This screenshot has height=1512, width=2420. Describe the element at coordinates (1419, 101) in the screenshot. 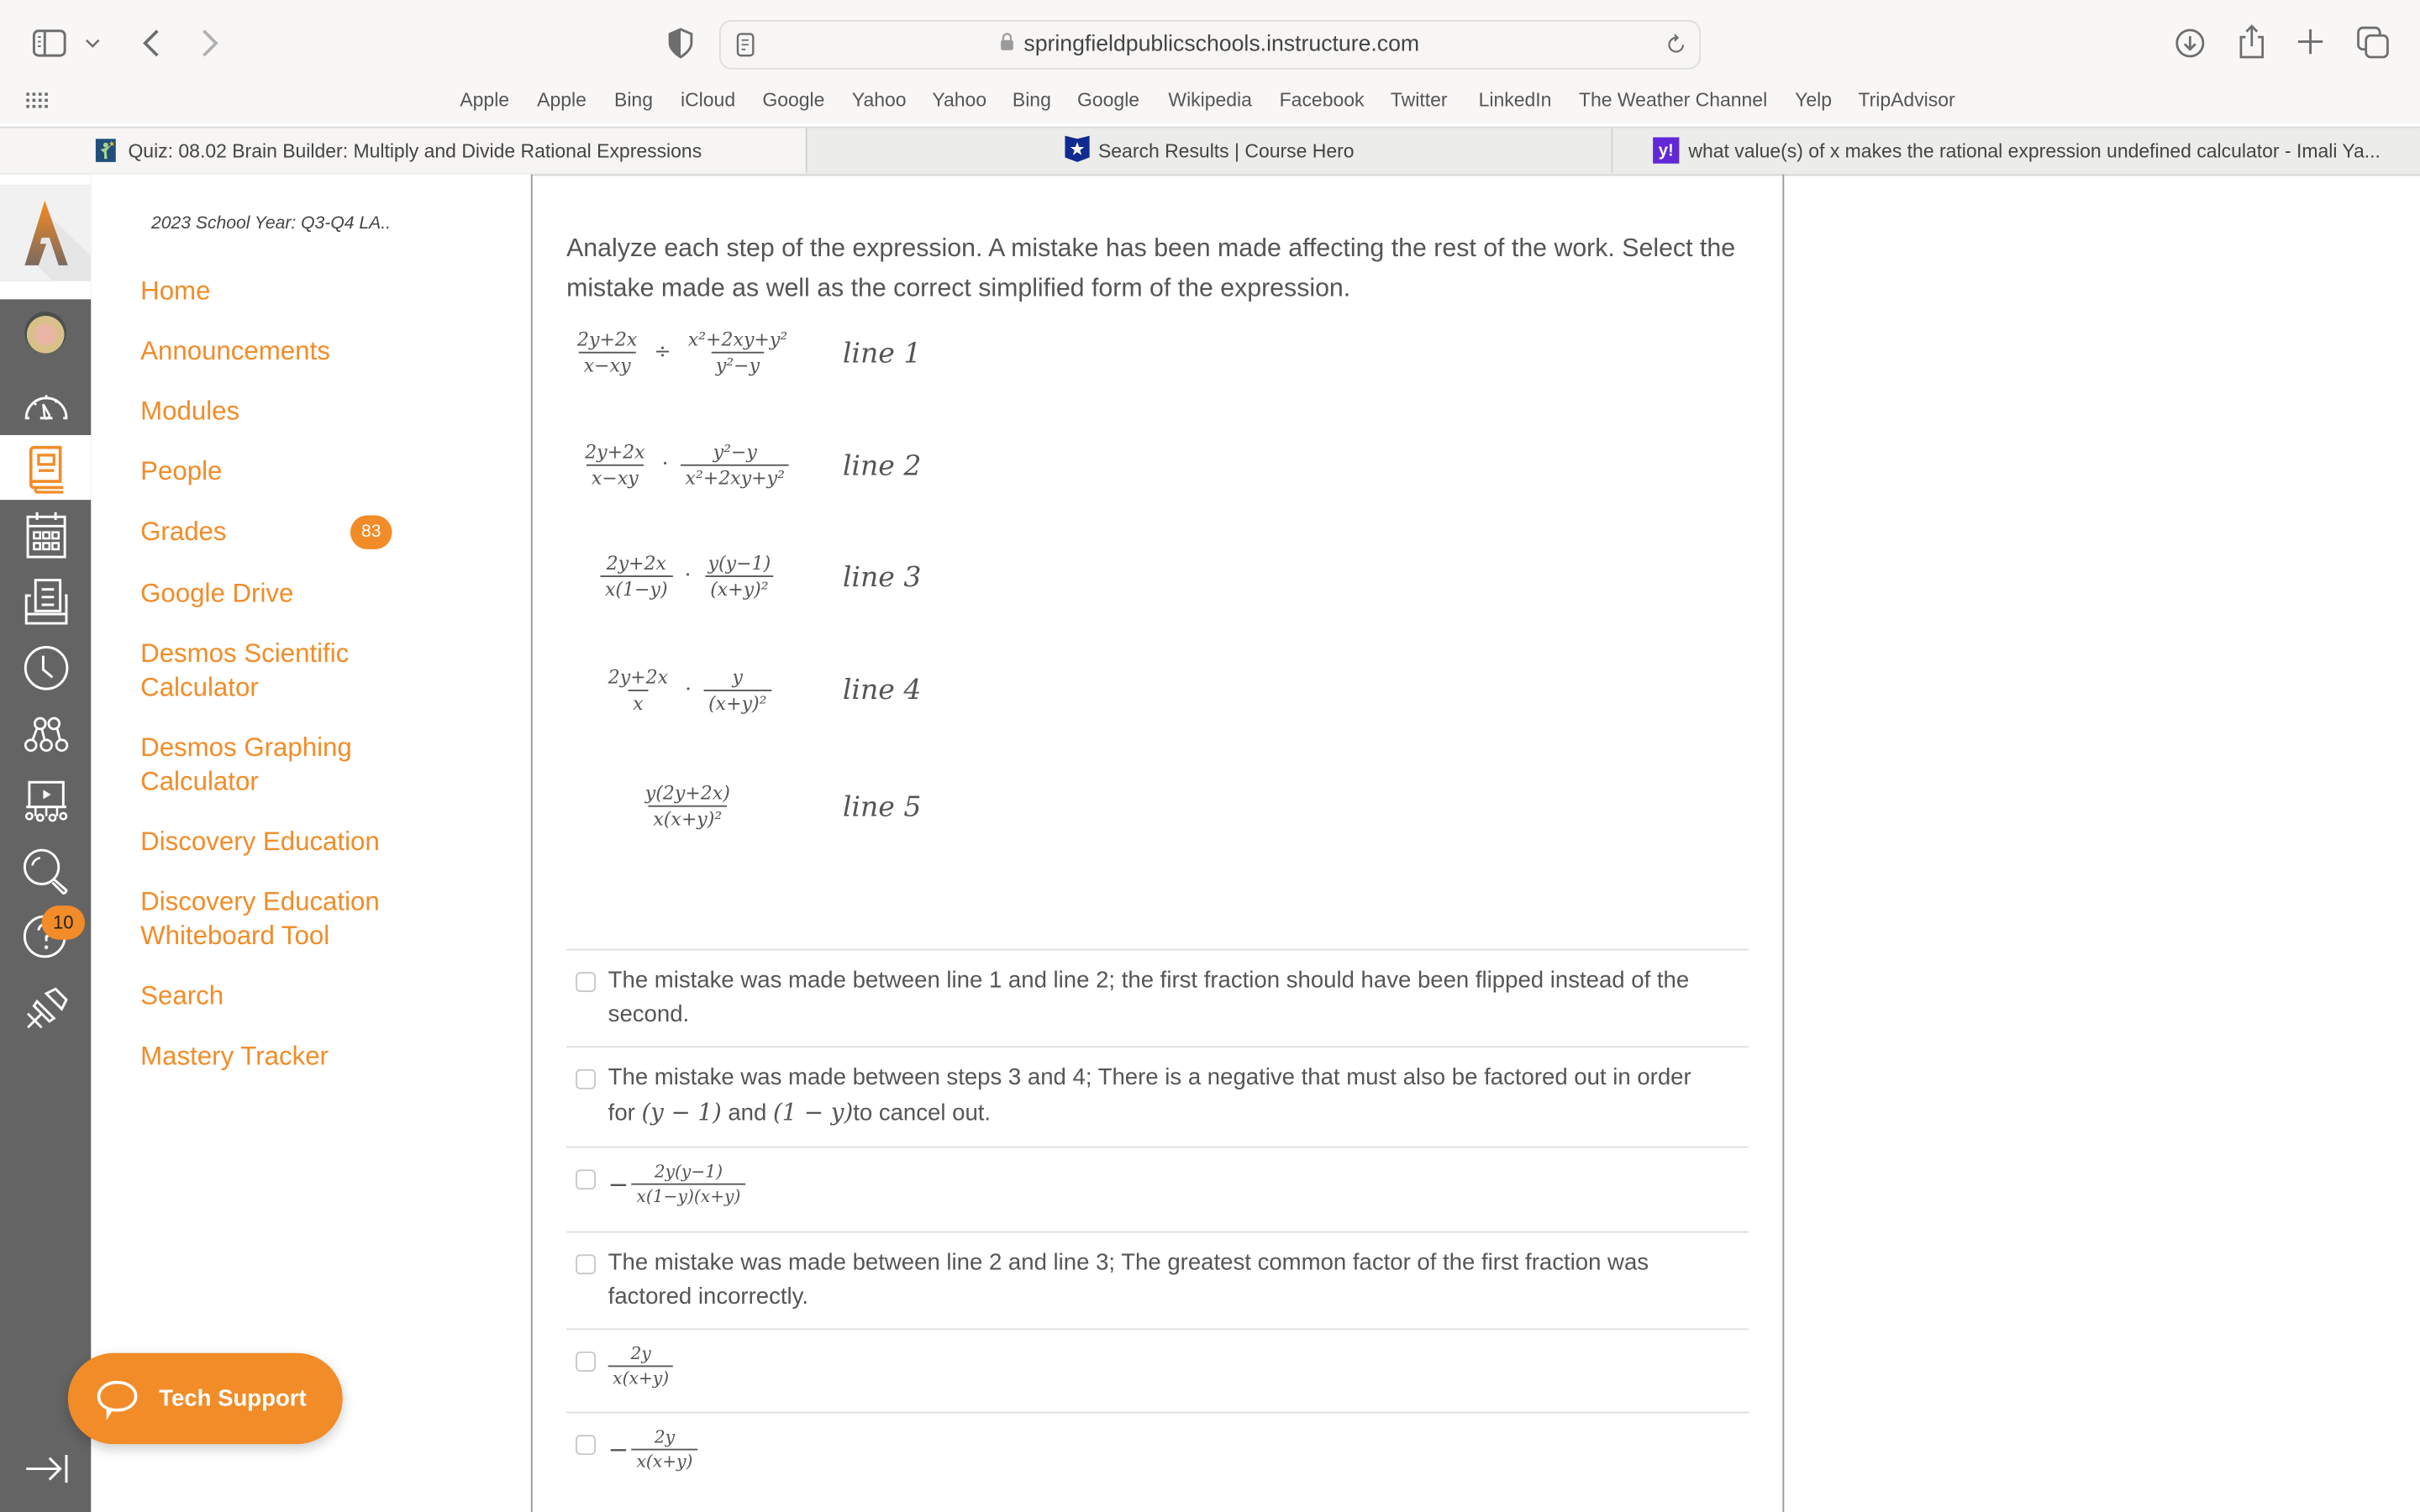

I see `bookmark-twitter: Twitter` at that location.